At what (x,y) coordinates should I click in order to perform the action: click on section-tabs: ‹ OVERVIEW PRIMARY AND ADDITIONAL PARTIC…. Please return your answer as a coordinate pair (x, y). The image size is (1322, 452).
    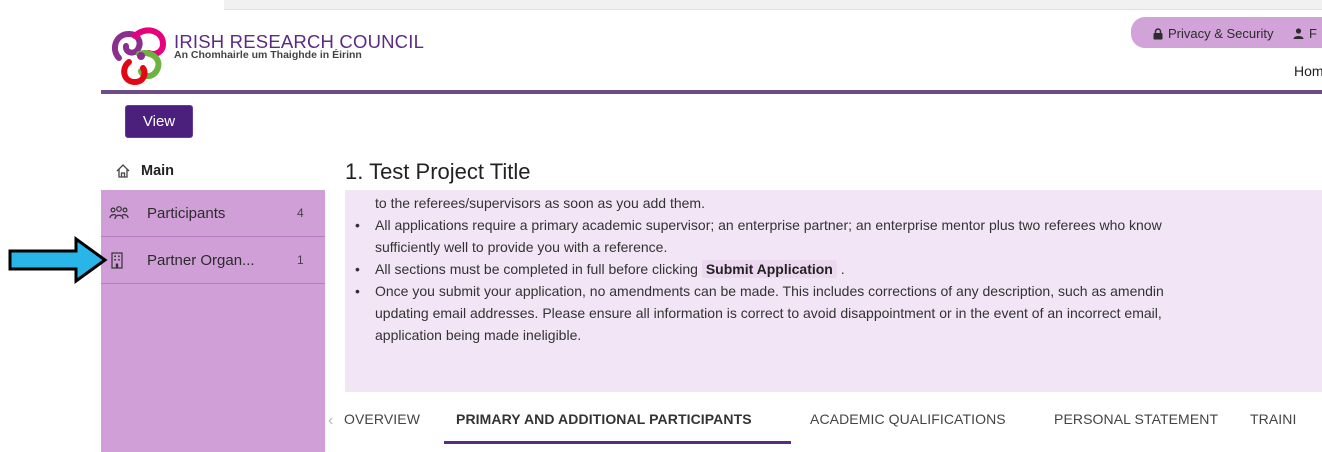
    Looking at the image, I should click on (824, 430).